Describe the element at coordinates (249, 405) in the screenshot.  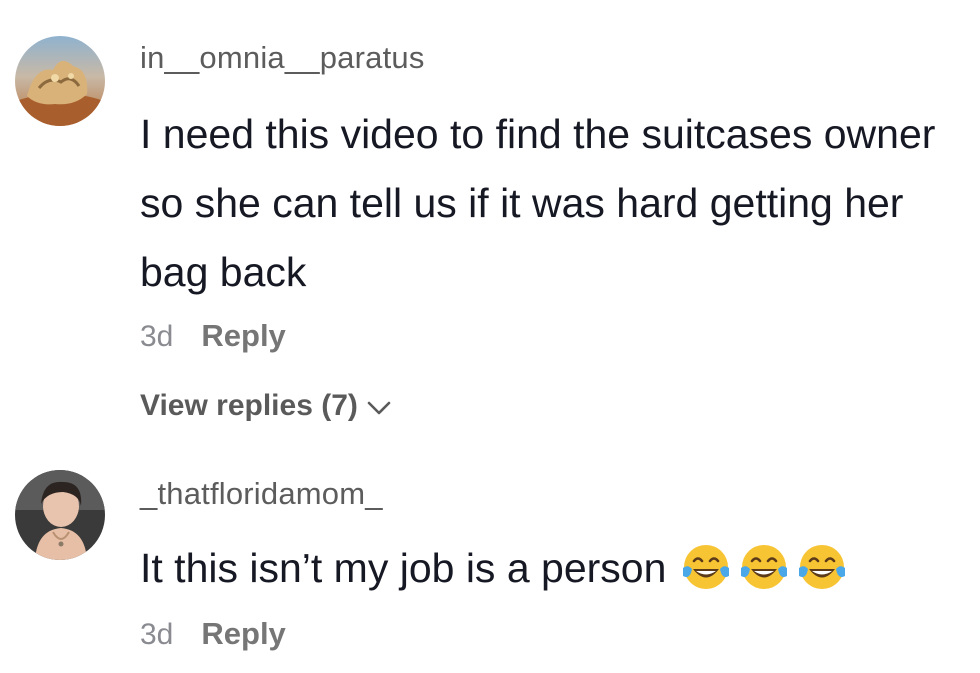
I see `view-replies-label: View replies (7)` at that location.